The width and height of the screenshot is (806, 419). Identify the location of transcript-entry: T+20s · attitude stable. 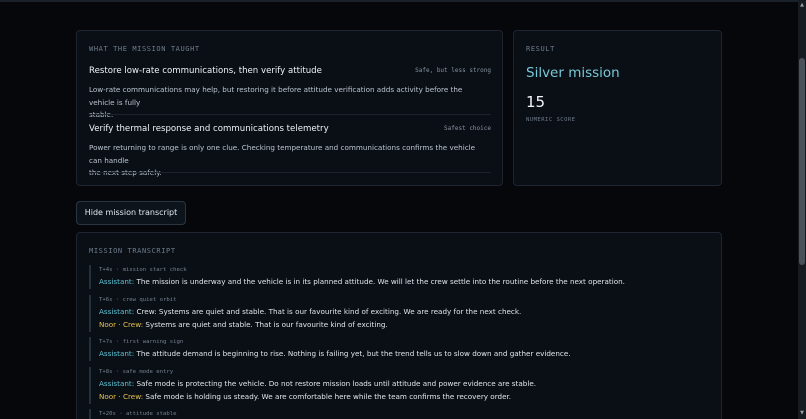
(399, 414).